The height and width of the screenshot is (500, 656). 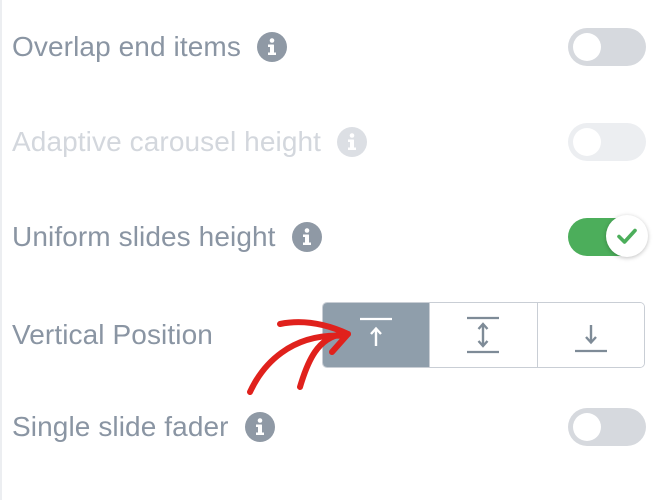 I want to click on setting-label: Overlap end items, so click(x=126, y=46).